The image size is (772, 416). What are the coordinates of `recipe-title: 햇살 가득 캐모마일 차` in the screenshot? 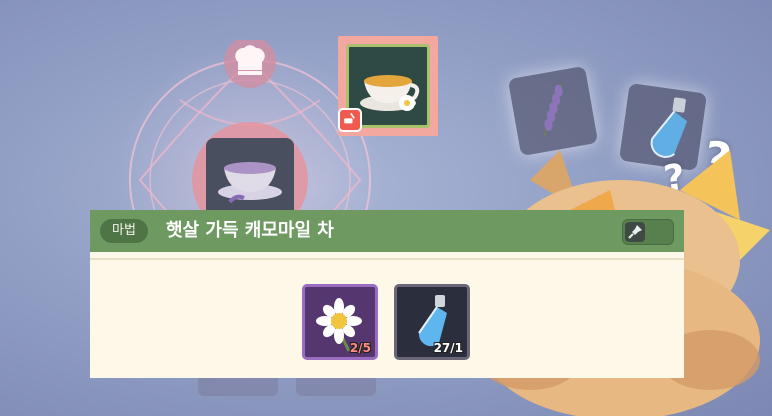 It's located at (250, 230).